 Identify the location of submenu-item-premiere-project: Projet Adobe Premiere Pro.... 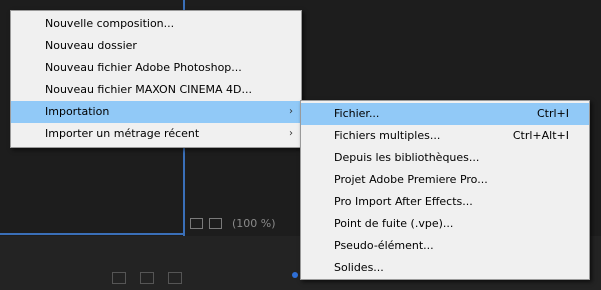
(445, 180).